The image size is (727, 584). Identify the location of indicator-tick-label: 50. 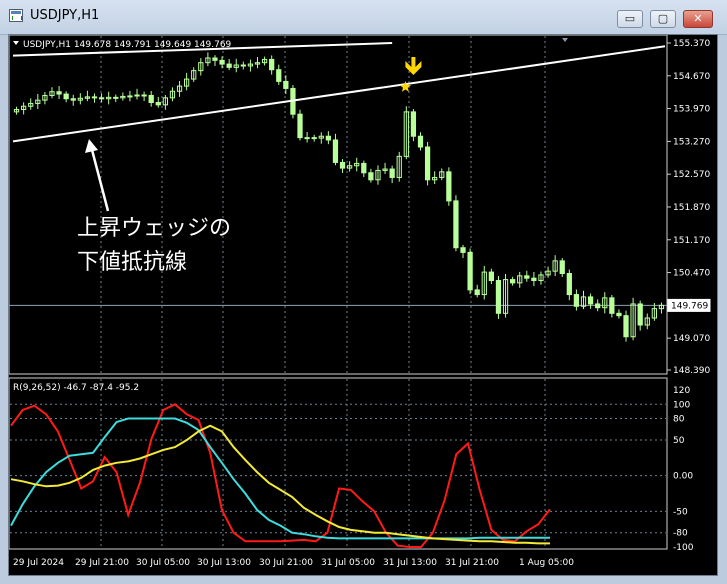
(679, 441).